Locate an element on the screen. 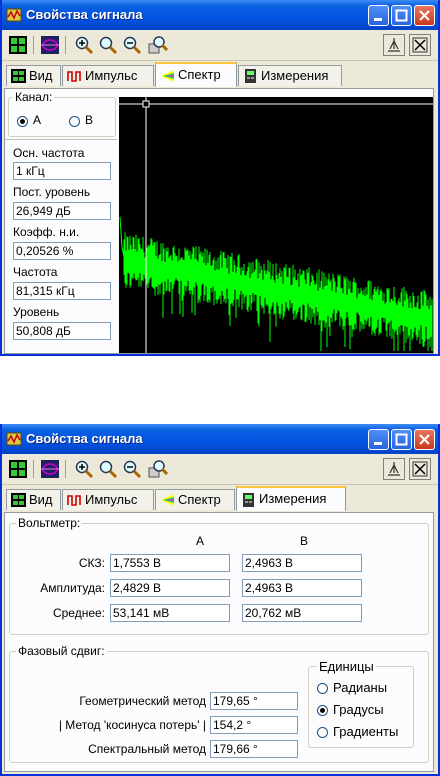 The image size is (440, 776). tab-label: Импульс is located at coordinates (111, 75).